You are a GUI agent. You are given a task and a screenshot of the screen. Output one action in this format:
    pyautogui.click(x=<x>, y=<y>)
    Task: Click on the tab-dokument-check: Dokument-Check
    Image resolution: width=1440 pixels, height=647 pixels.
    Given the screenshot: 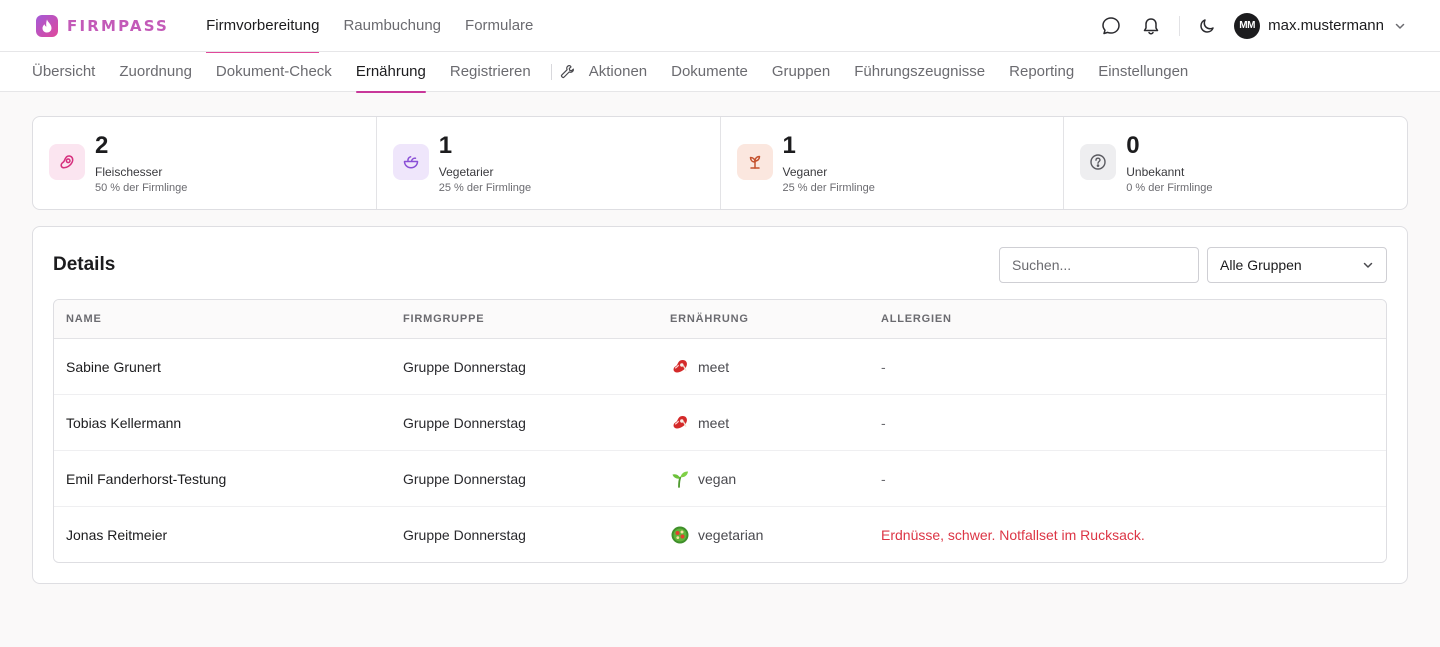 What is the action you would take?
    pyautogui.click(x=274, y=72)
    